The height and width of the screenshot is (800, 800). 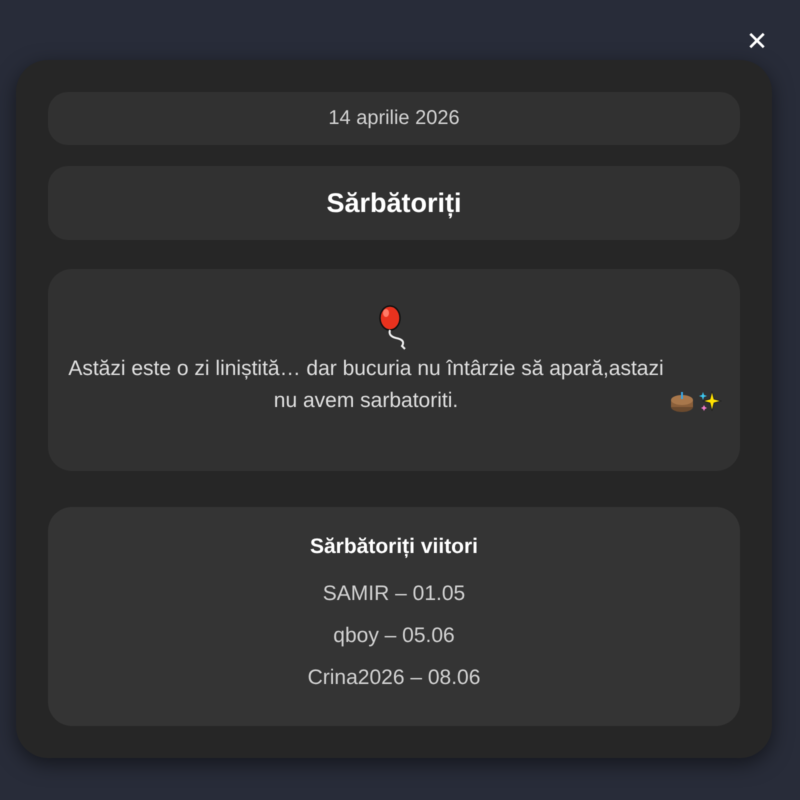 What do you see at coordinates (757, 42) in the screenshot?
I see `close-button: ✕` at bounding box center [757, 42].